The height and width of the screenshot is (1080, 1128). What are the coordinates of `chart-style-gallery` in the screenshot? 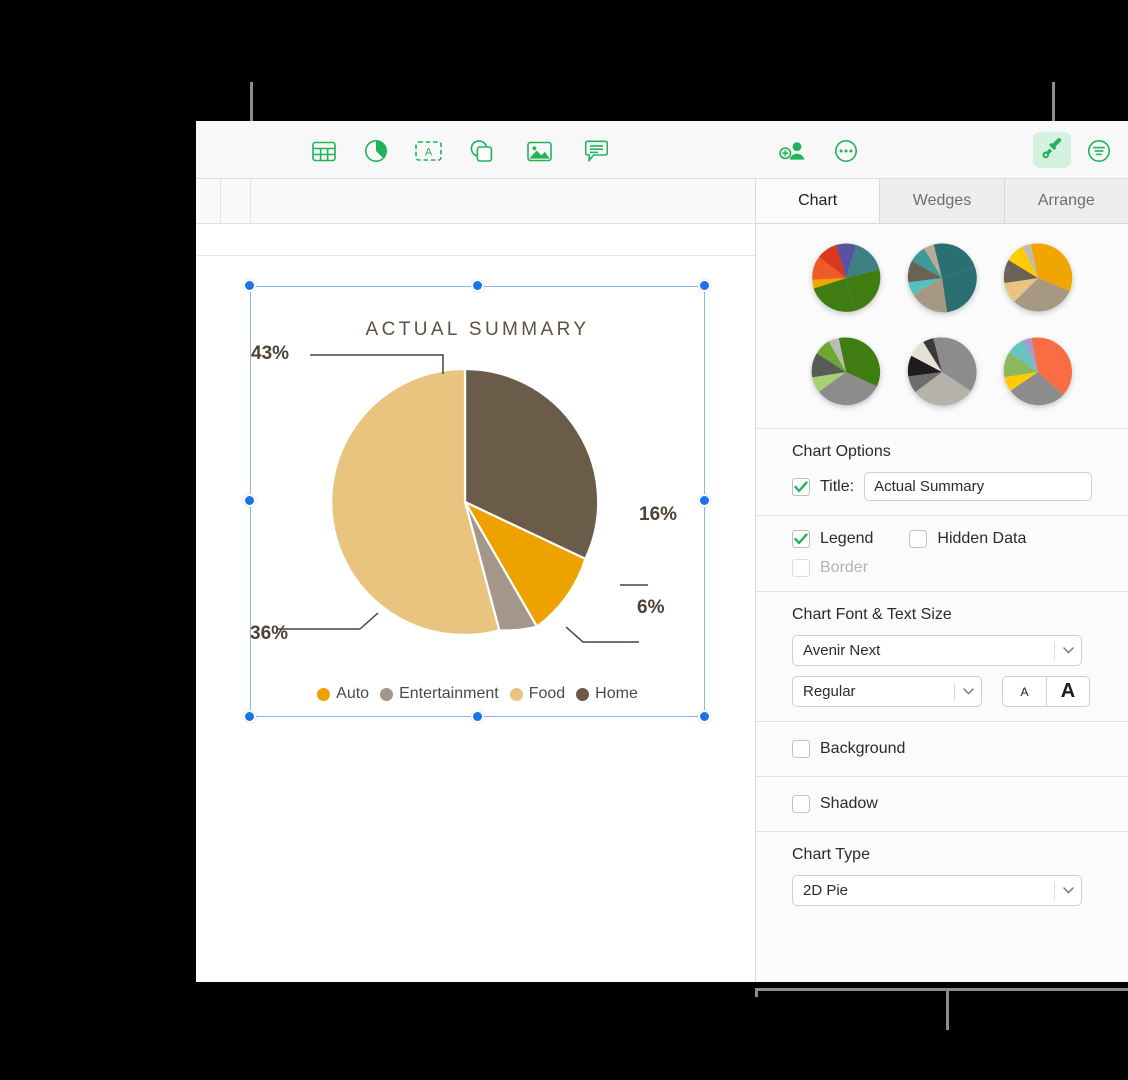 It's located at (942, 326).